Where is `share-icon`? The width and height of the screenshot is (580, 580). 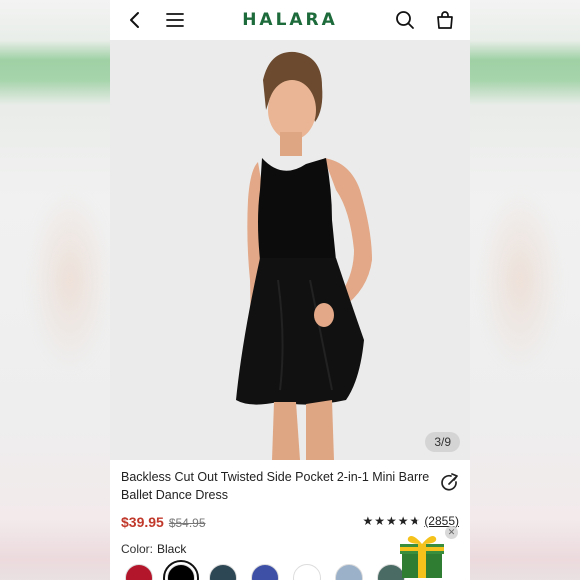
share-icon is located at coordinates (450, 483).